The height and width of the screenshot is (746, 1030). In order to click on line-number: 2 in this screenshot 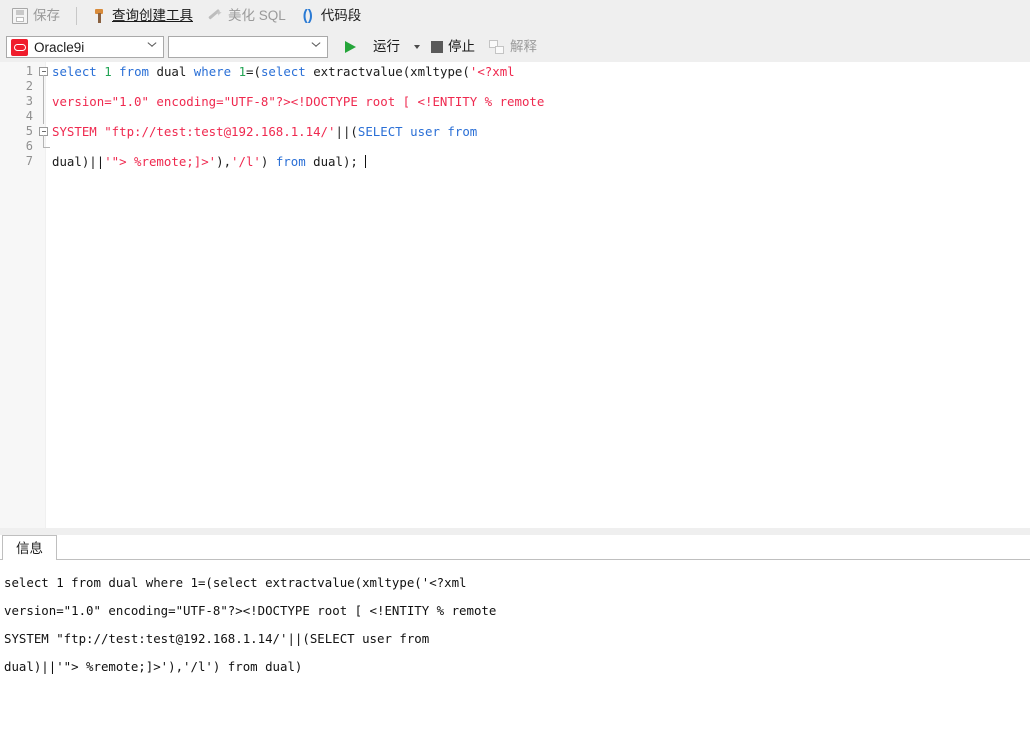, I will do `click(29, 86)`.